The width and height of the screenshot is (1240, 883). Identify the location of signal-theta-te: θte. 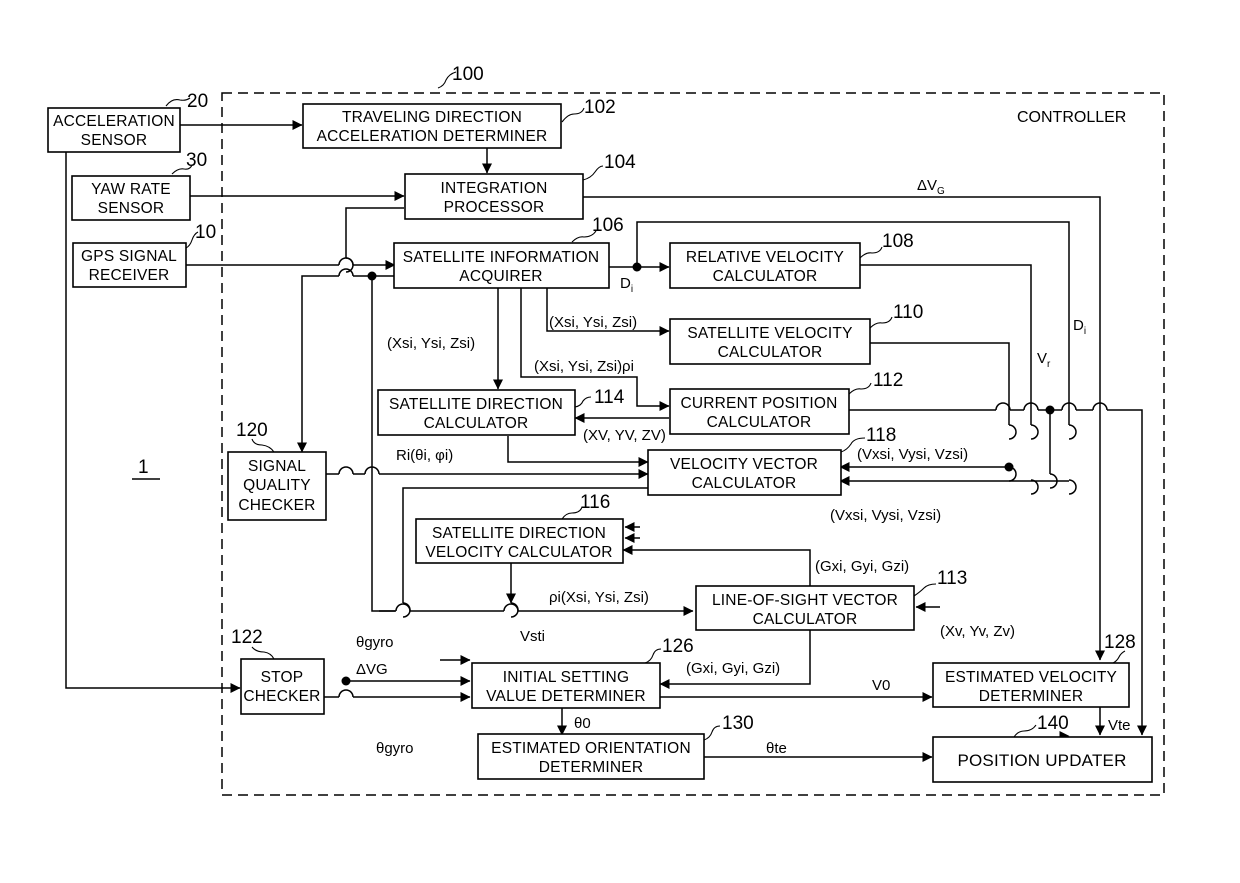
(776, 748).